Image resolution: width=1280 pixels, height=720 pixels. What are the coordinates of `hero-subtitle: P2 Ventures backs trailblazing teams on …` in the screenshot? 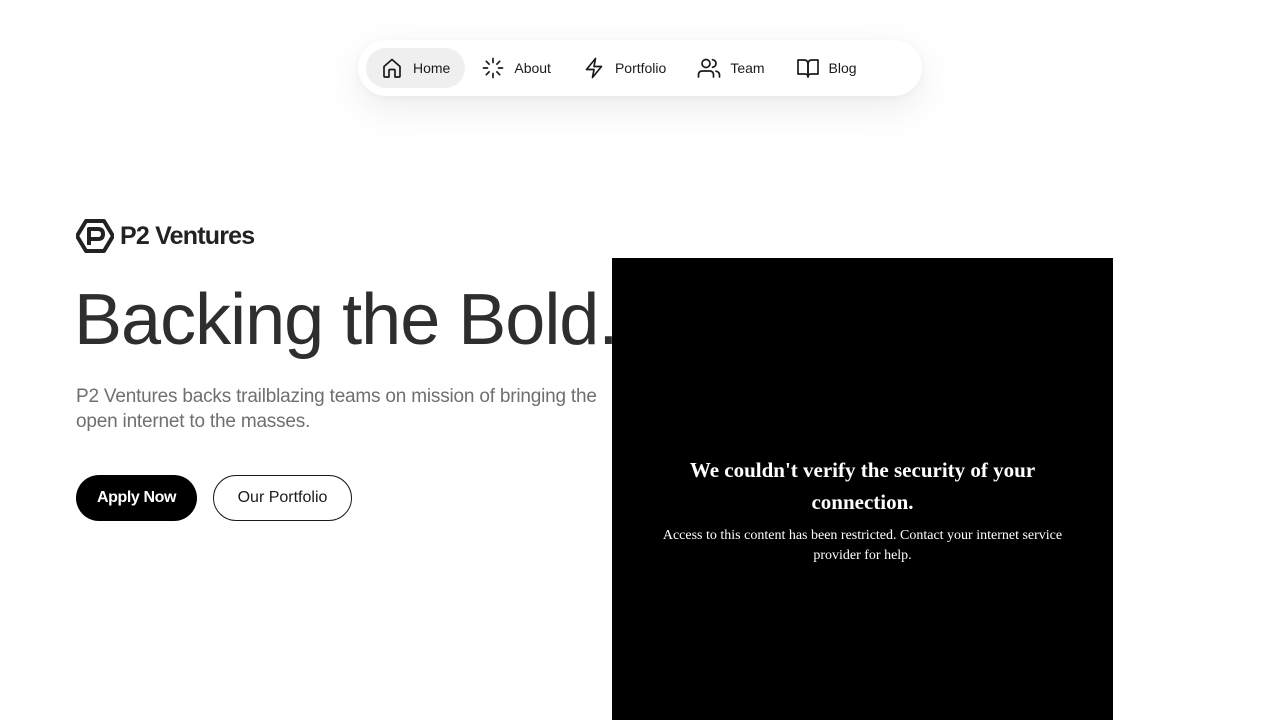 It's located at (336, 409).